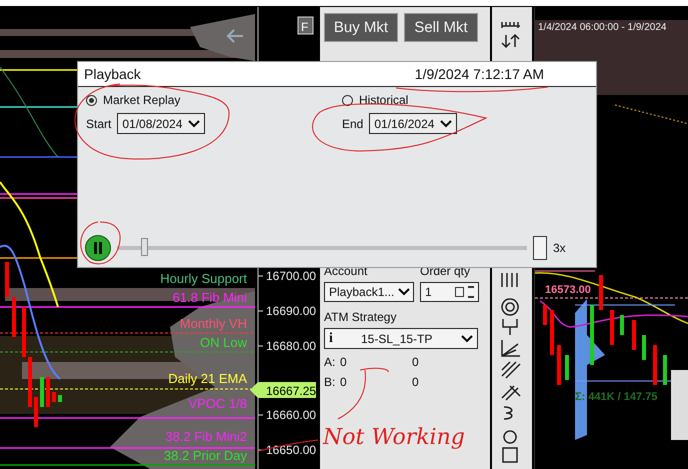 This screenshot has height=469, width=688. I want to click on price-tick: 16700.00, so click(291, 276).